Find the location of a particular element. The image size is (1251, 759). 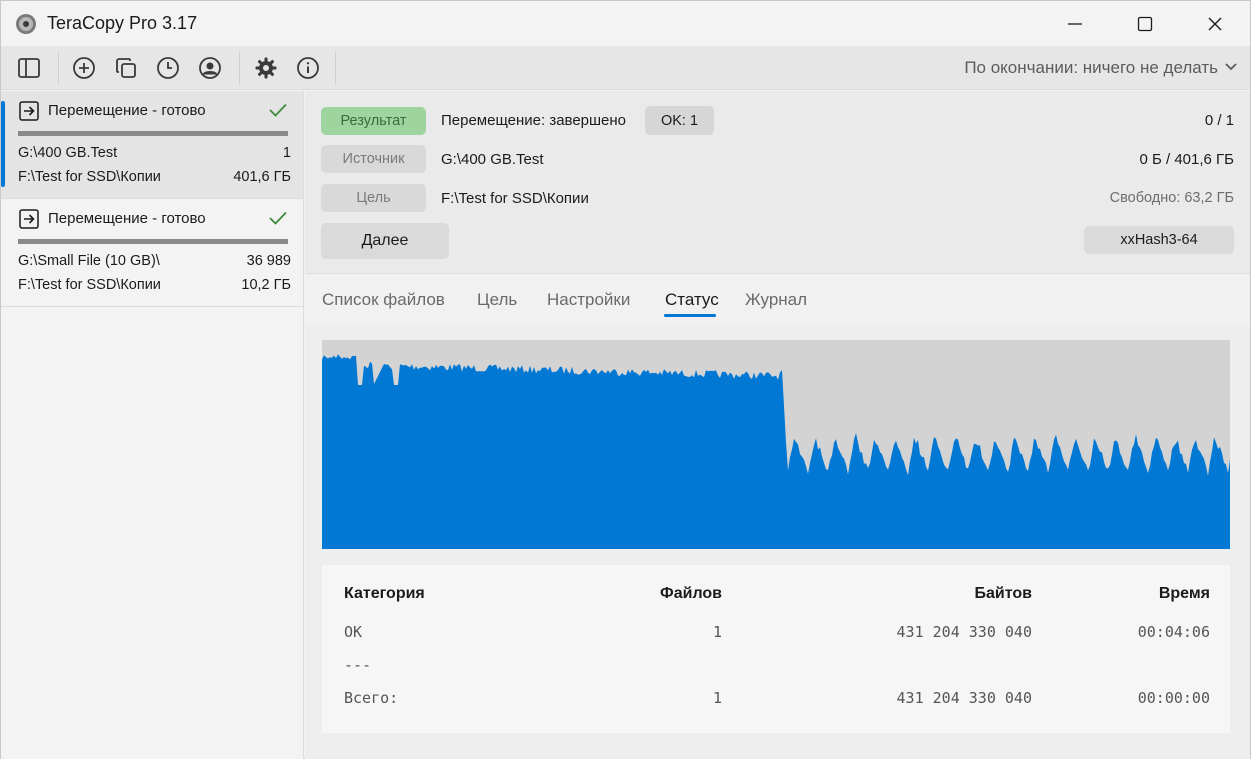

account-icon is located at coordinates (210, 68).